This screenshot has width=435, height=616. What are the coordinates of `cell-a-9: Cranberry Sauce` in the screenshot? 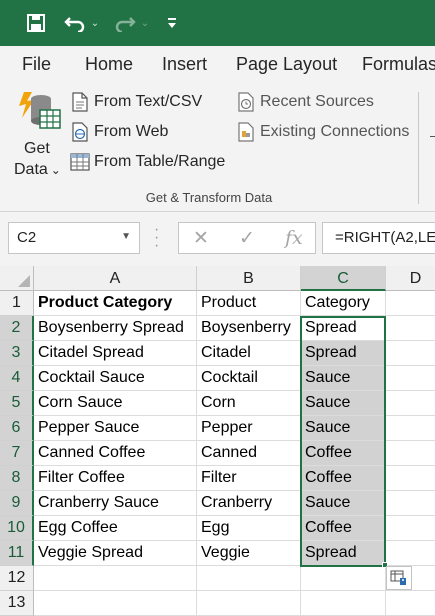 It's located at (115, 503).